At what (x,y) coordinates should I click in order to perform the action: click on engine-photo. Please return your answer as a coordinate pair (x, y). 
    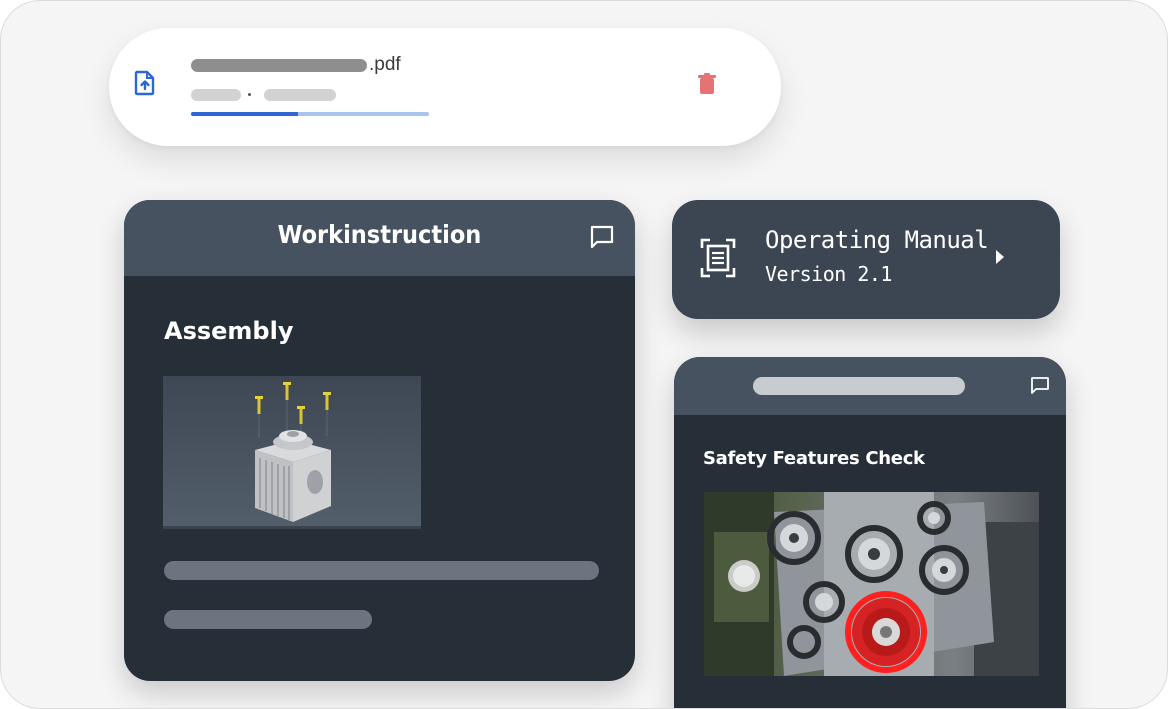
    Looking at the image, I should click on (871, 584).